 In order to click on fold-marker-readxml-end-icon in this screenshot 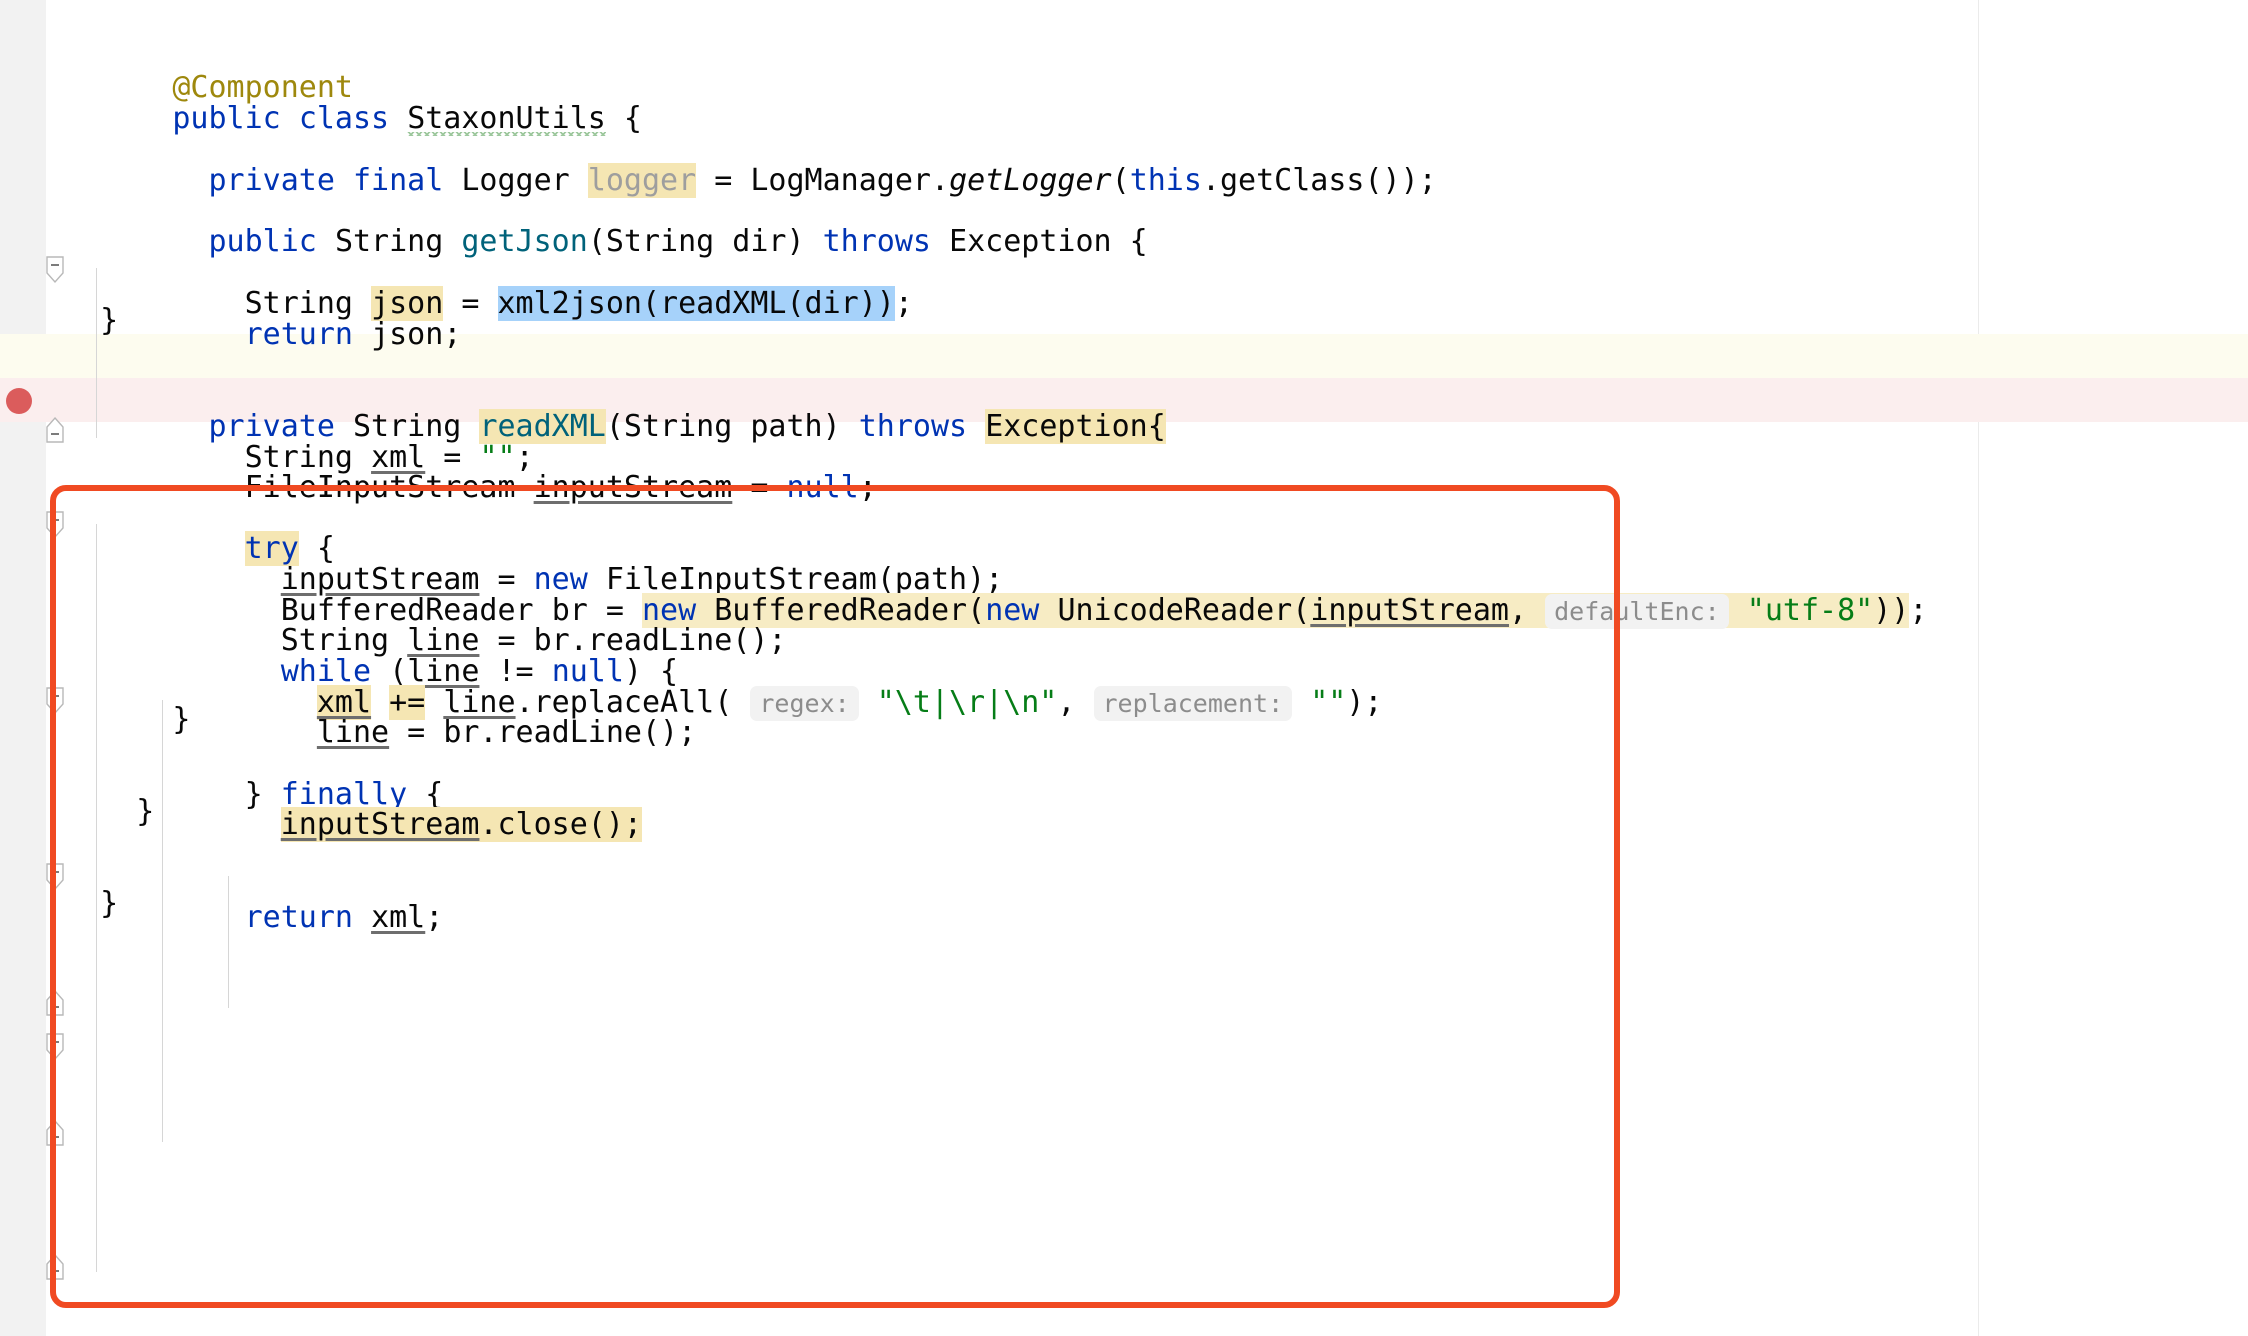, I will do `click(55, 1266)`.